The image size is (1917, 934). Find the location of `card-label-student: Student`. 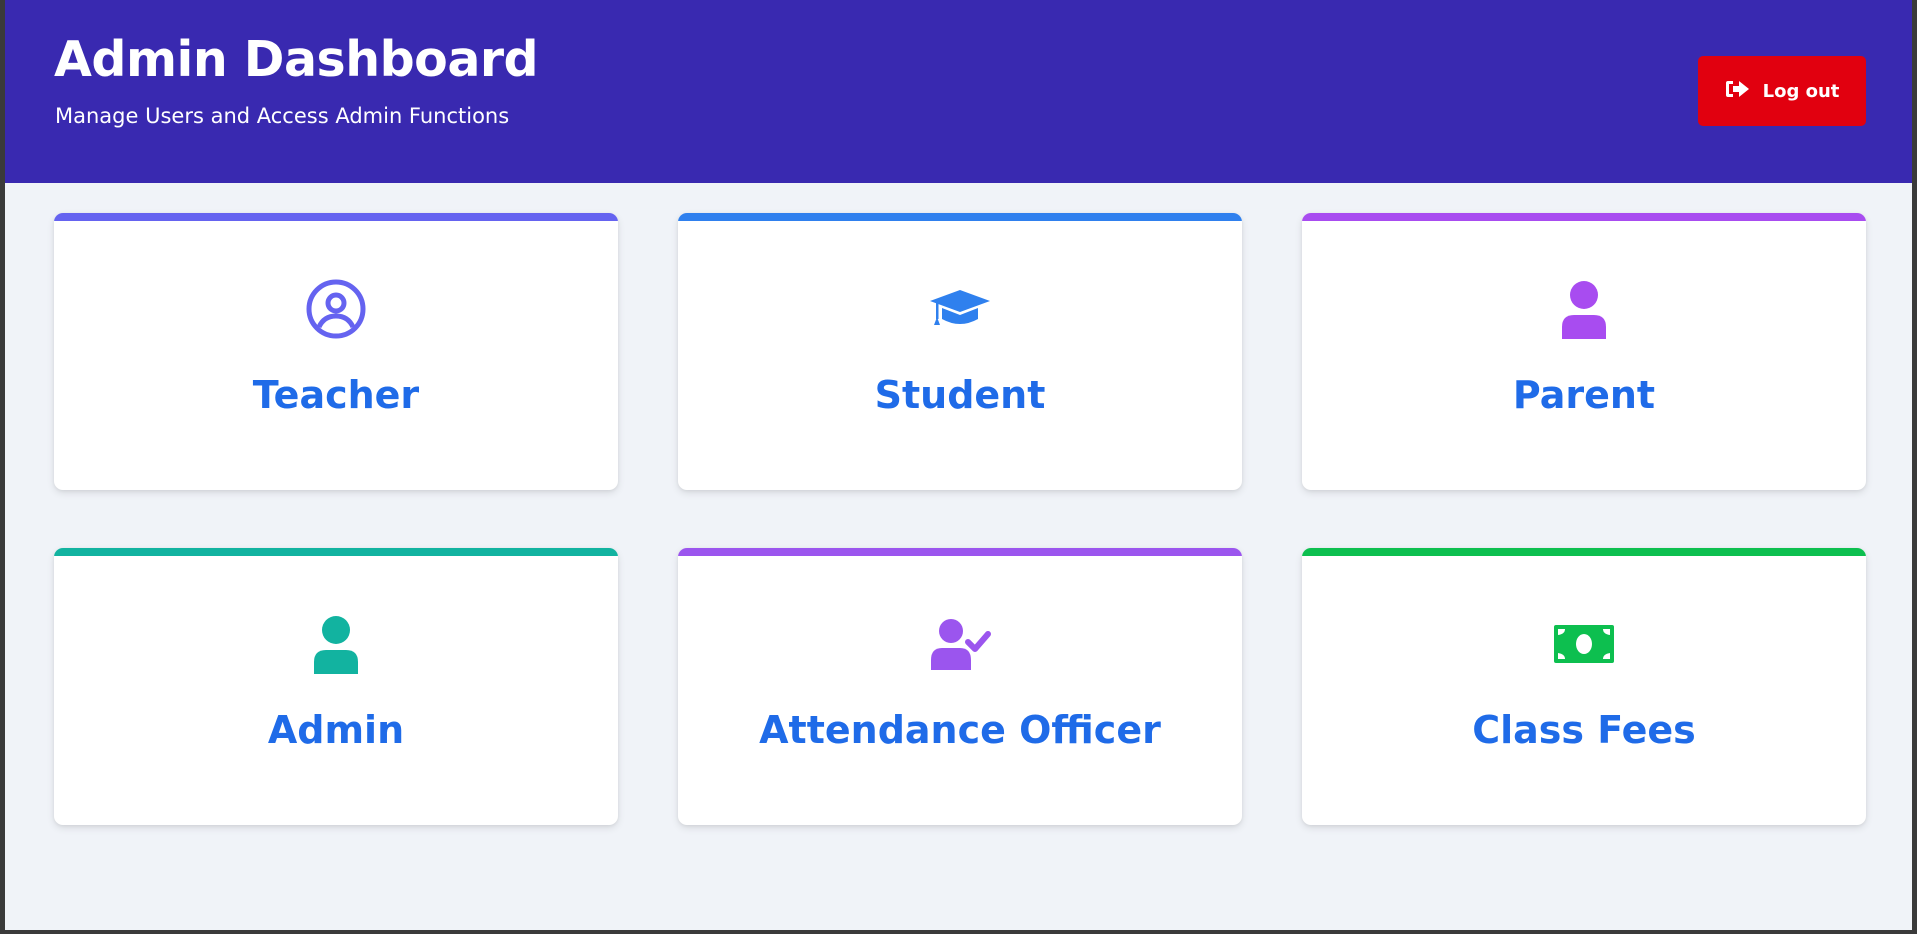

card-label-student: Student is located at coordinates (960, 395).